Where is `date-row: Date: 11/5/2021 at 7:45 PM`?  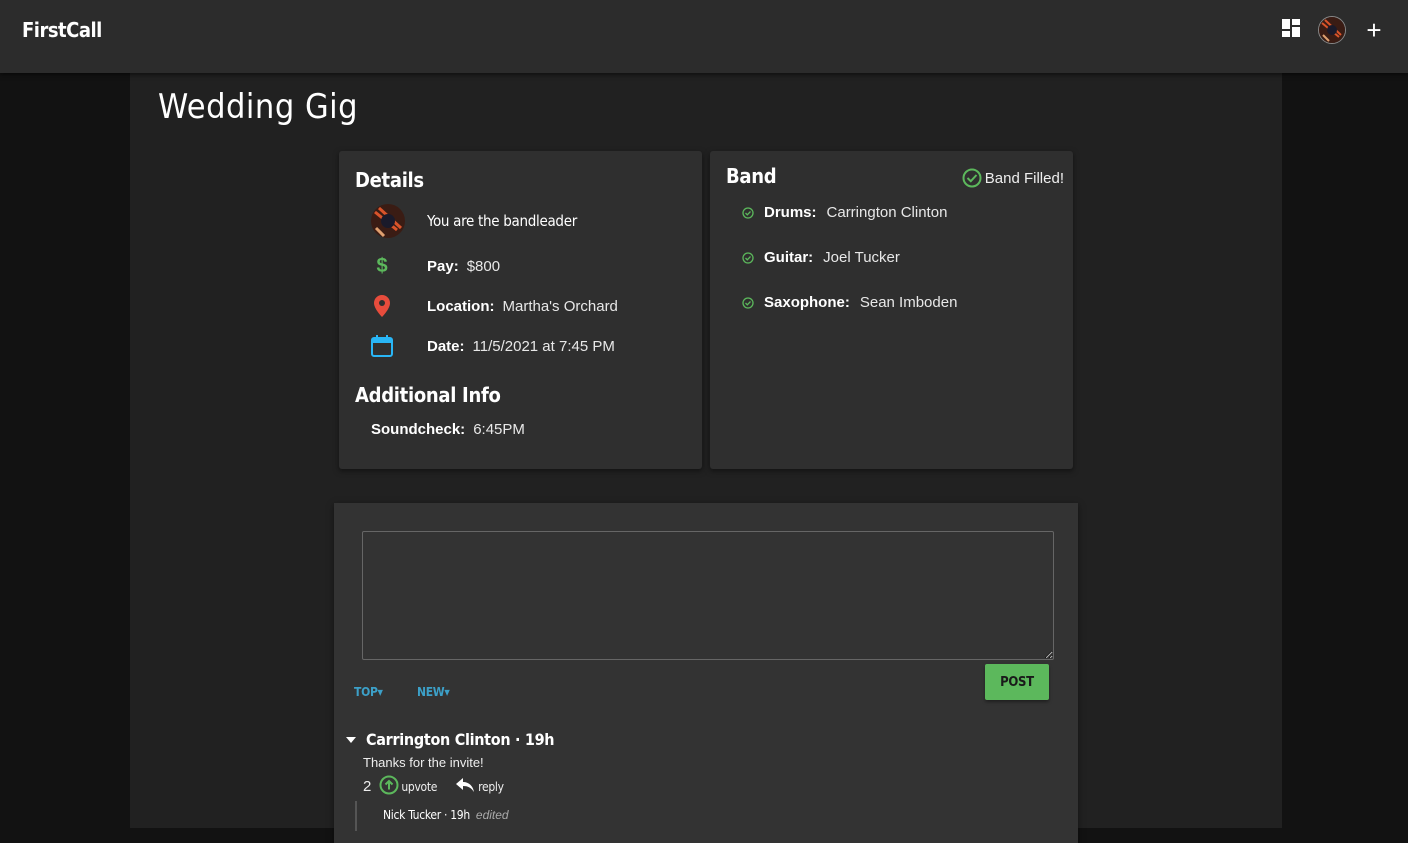 date-row: Date: 11/5/2021 at 7:45 PM is located at coordinates (493, 346).